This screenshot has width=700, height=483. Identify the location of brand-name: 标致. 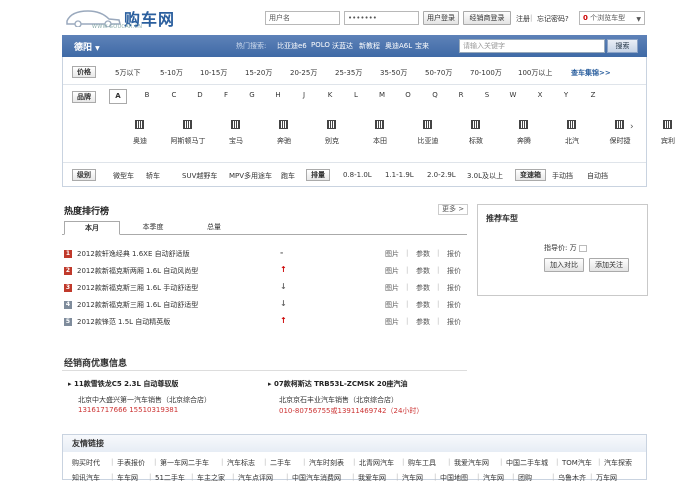
(476, 141).